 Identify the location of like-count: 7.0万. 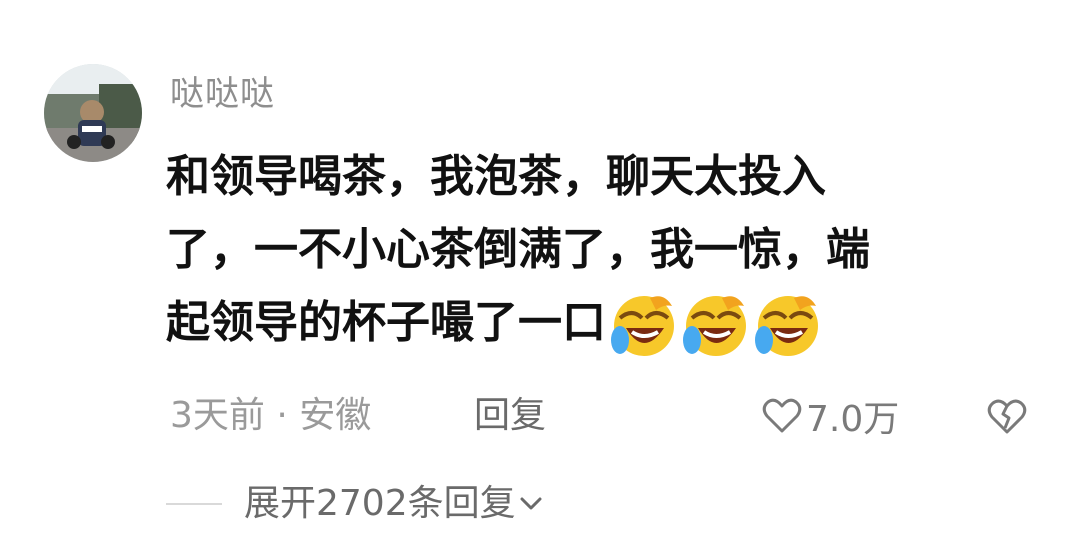
(853, 419).